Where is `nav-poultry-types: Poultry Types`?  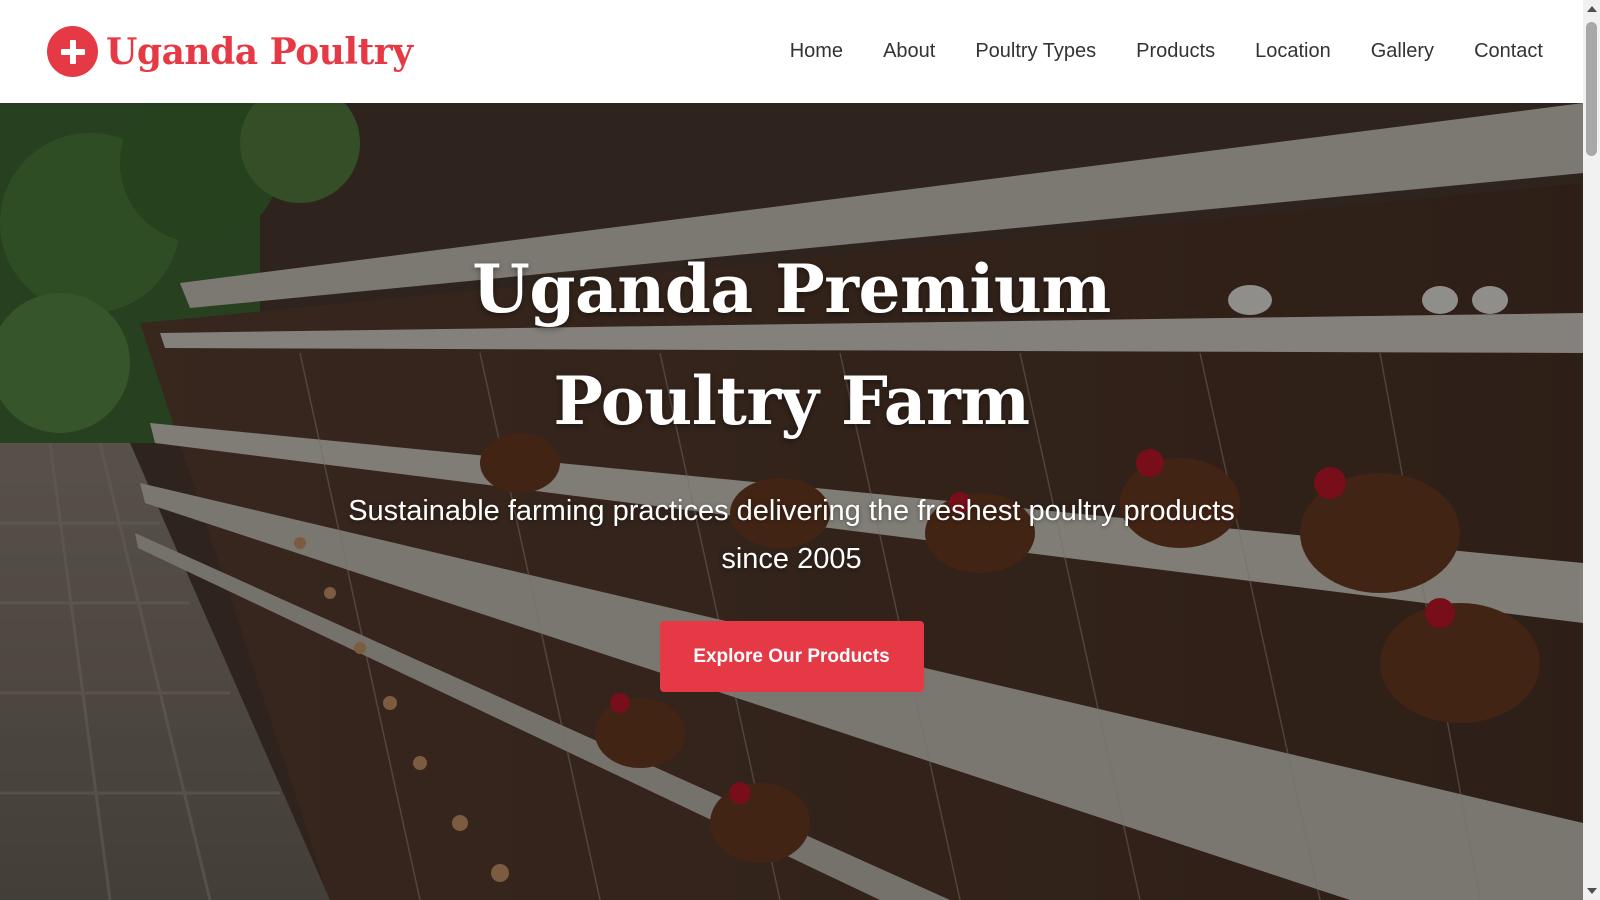
nav-poultry-types: Poultry Types is located at coordinates (1035, 51).